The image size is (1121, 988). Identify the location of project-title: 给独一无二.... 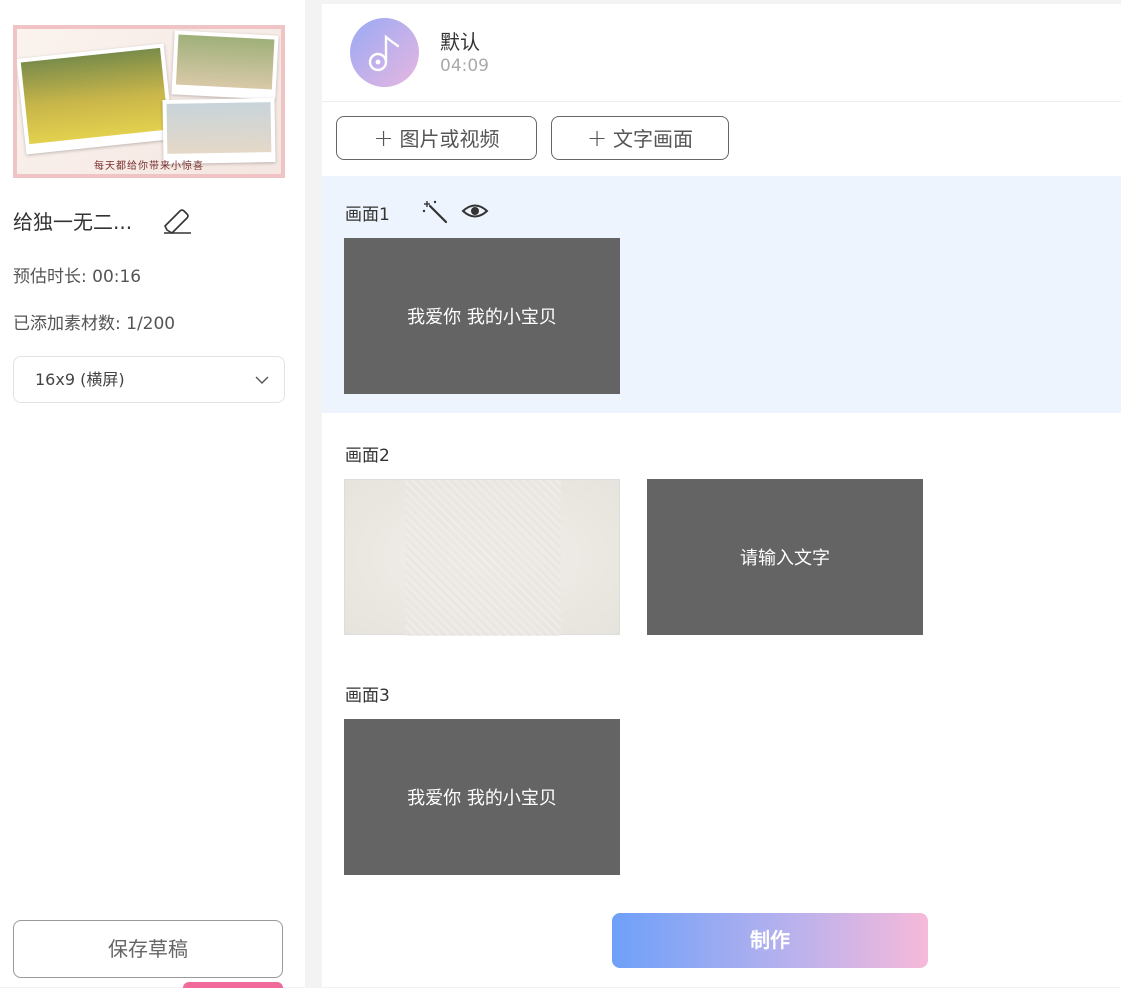
(73, 222).